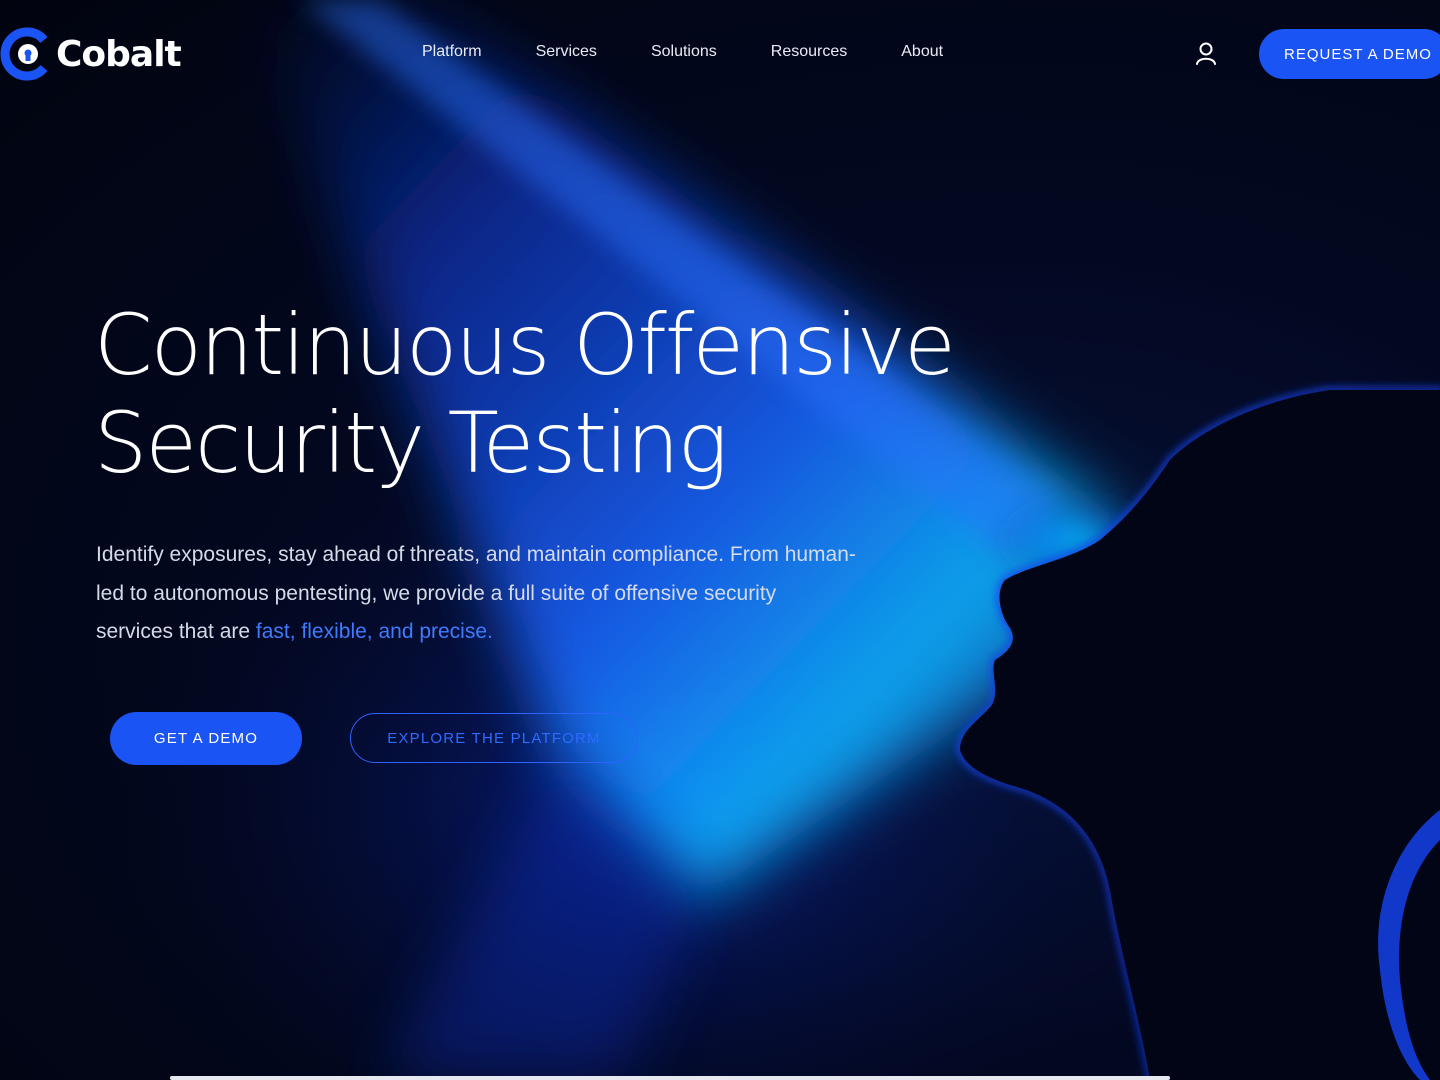 This screenshot has width=1440, height=1080. I want to click on cobalt-logo: Cobalt, so click(91, 54).